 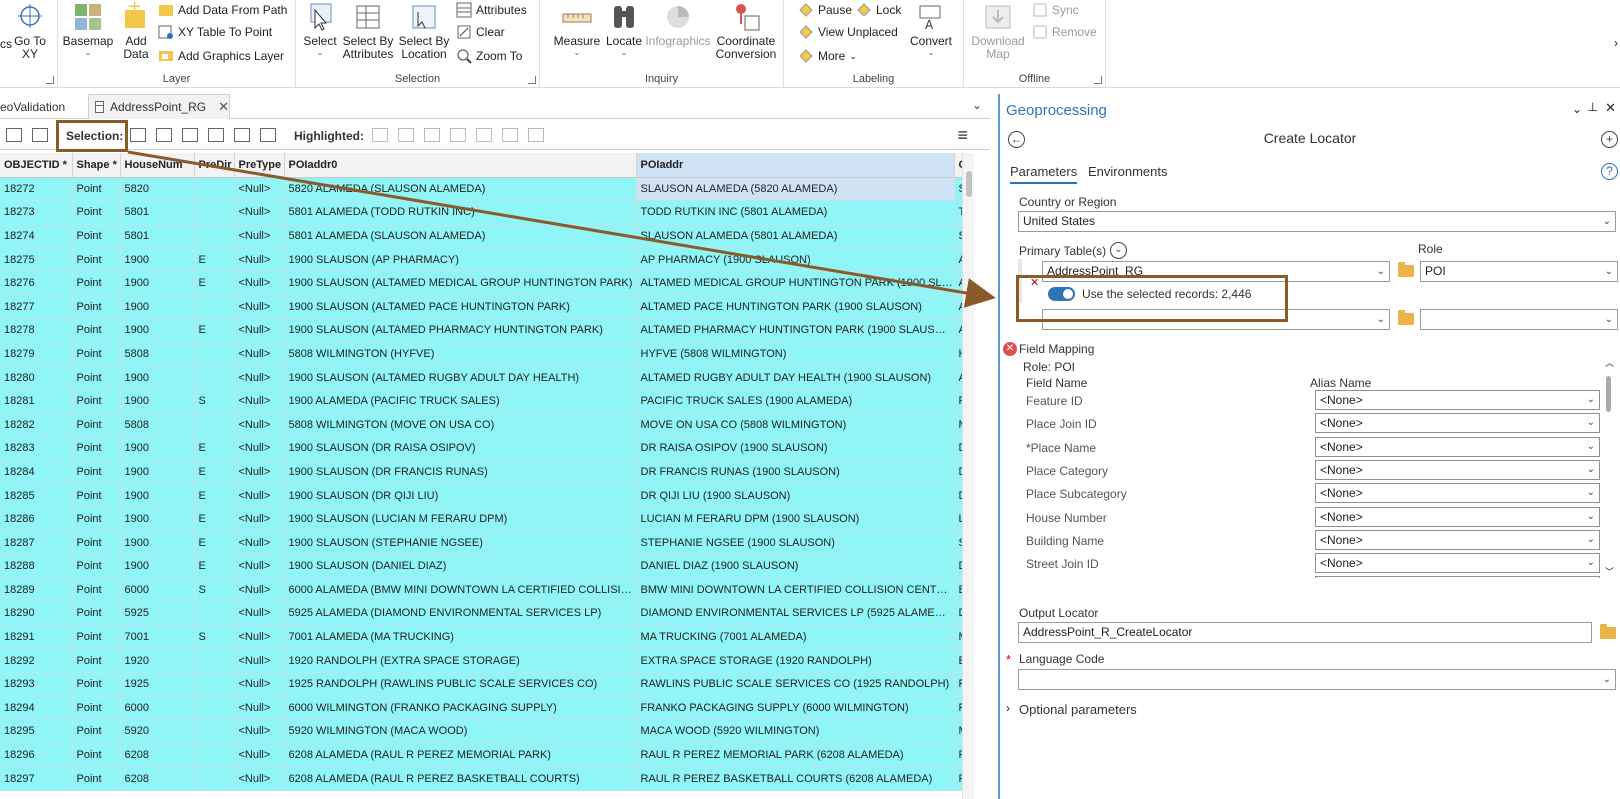 What do you see at coordinates (795, 425) in the screenshot?
I see `table-cell: MOVE ON USA CO (5808 WILMINGTON)` at bounding box center [795, 425].